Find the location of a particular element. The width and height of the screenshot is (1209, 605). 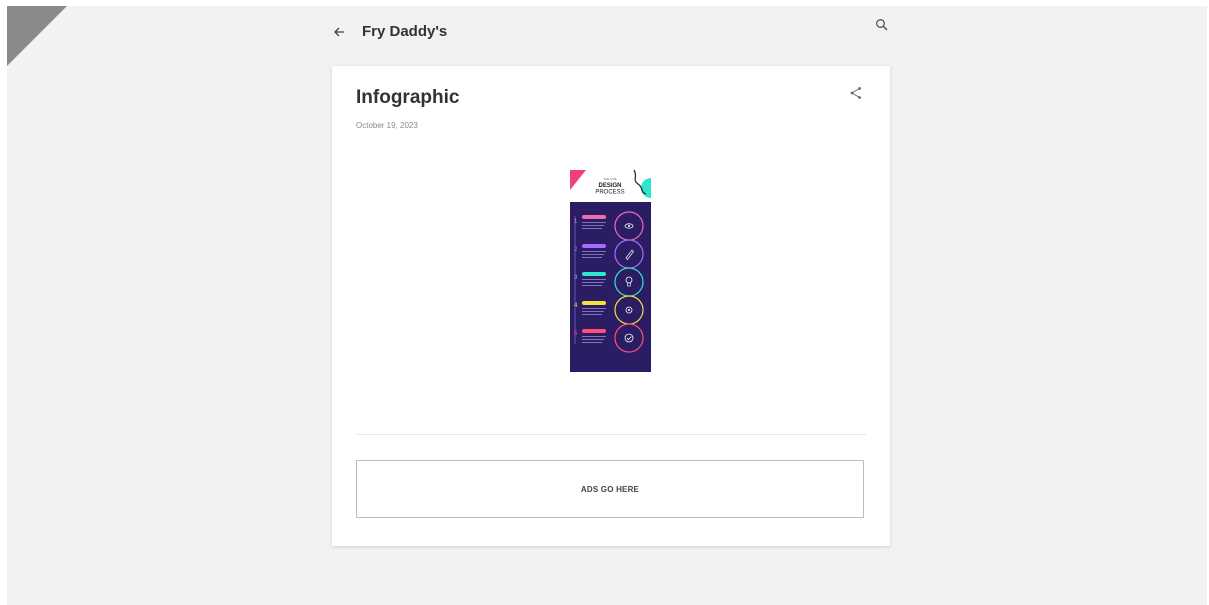

search-icon is located at coordinates (882, 25).